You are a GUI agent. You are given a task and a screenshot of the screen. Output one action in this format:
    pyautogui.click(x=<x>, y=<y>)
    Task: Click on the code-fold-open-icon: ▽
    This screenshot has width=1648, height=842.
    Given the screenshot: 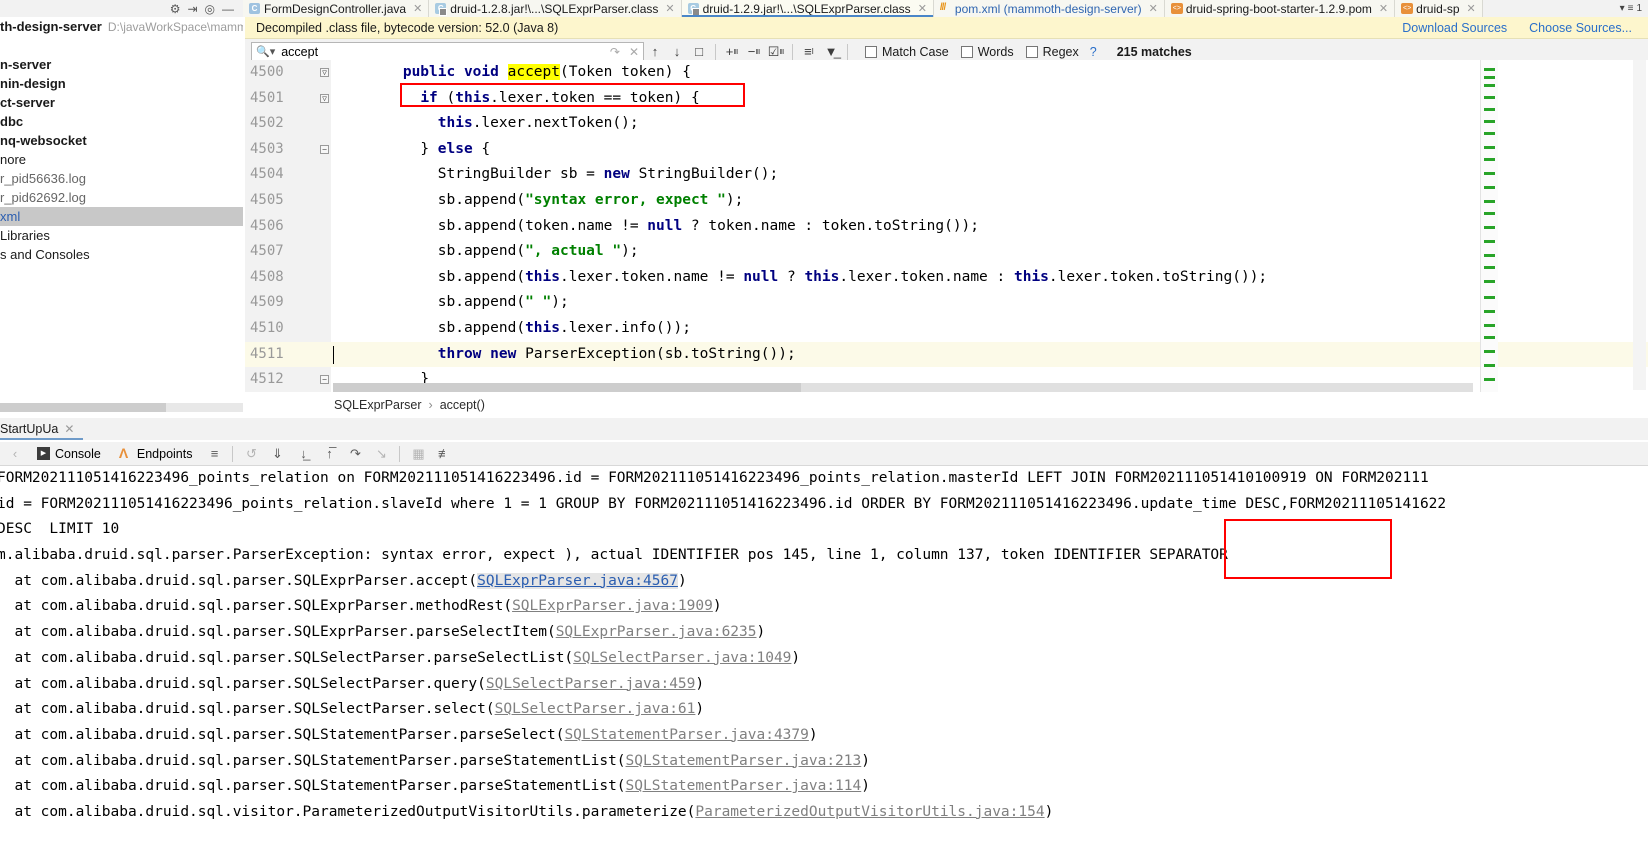 What is the action you would take?
    pyautogui.click(x=324, y=72)
    